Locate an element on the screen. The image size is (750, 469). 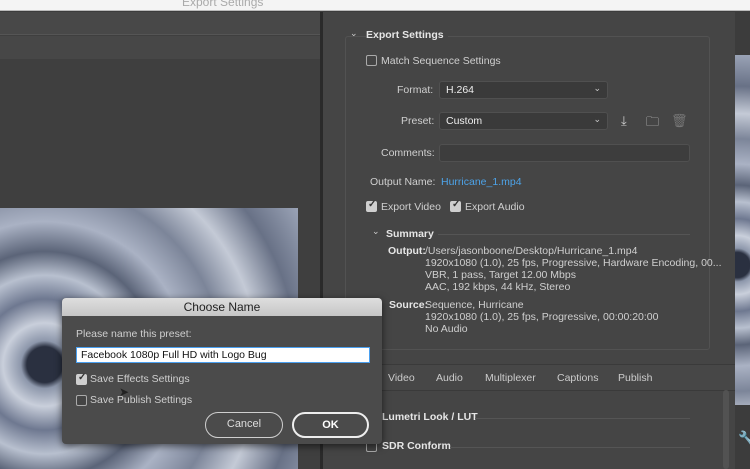
cancel-button: Cancel is located at coordinates (244, 425).